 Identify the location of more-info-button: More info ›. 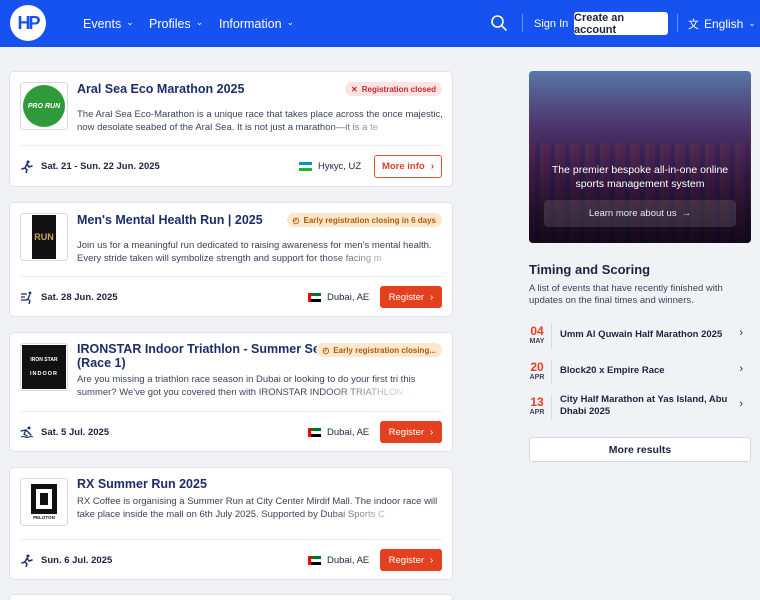
(408, 166).